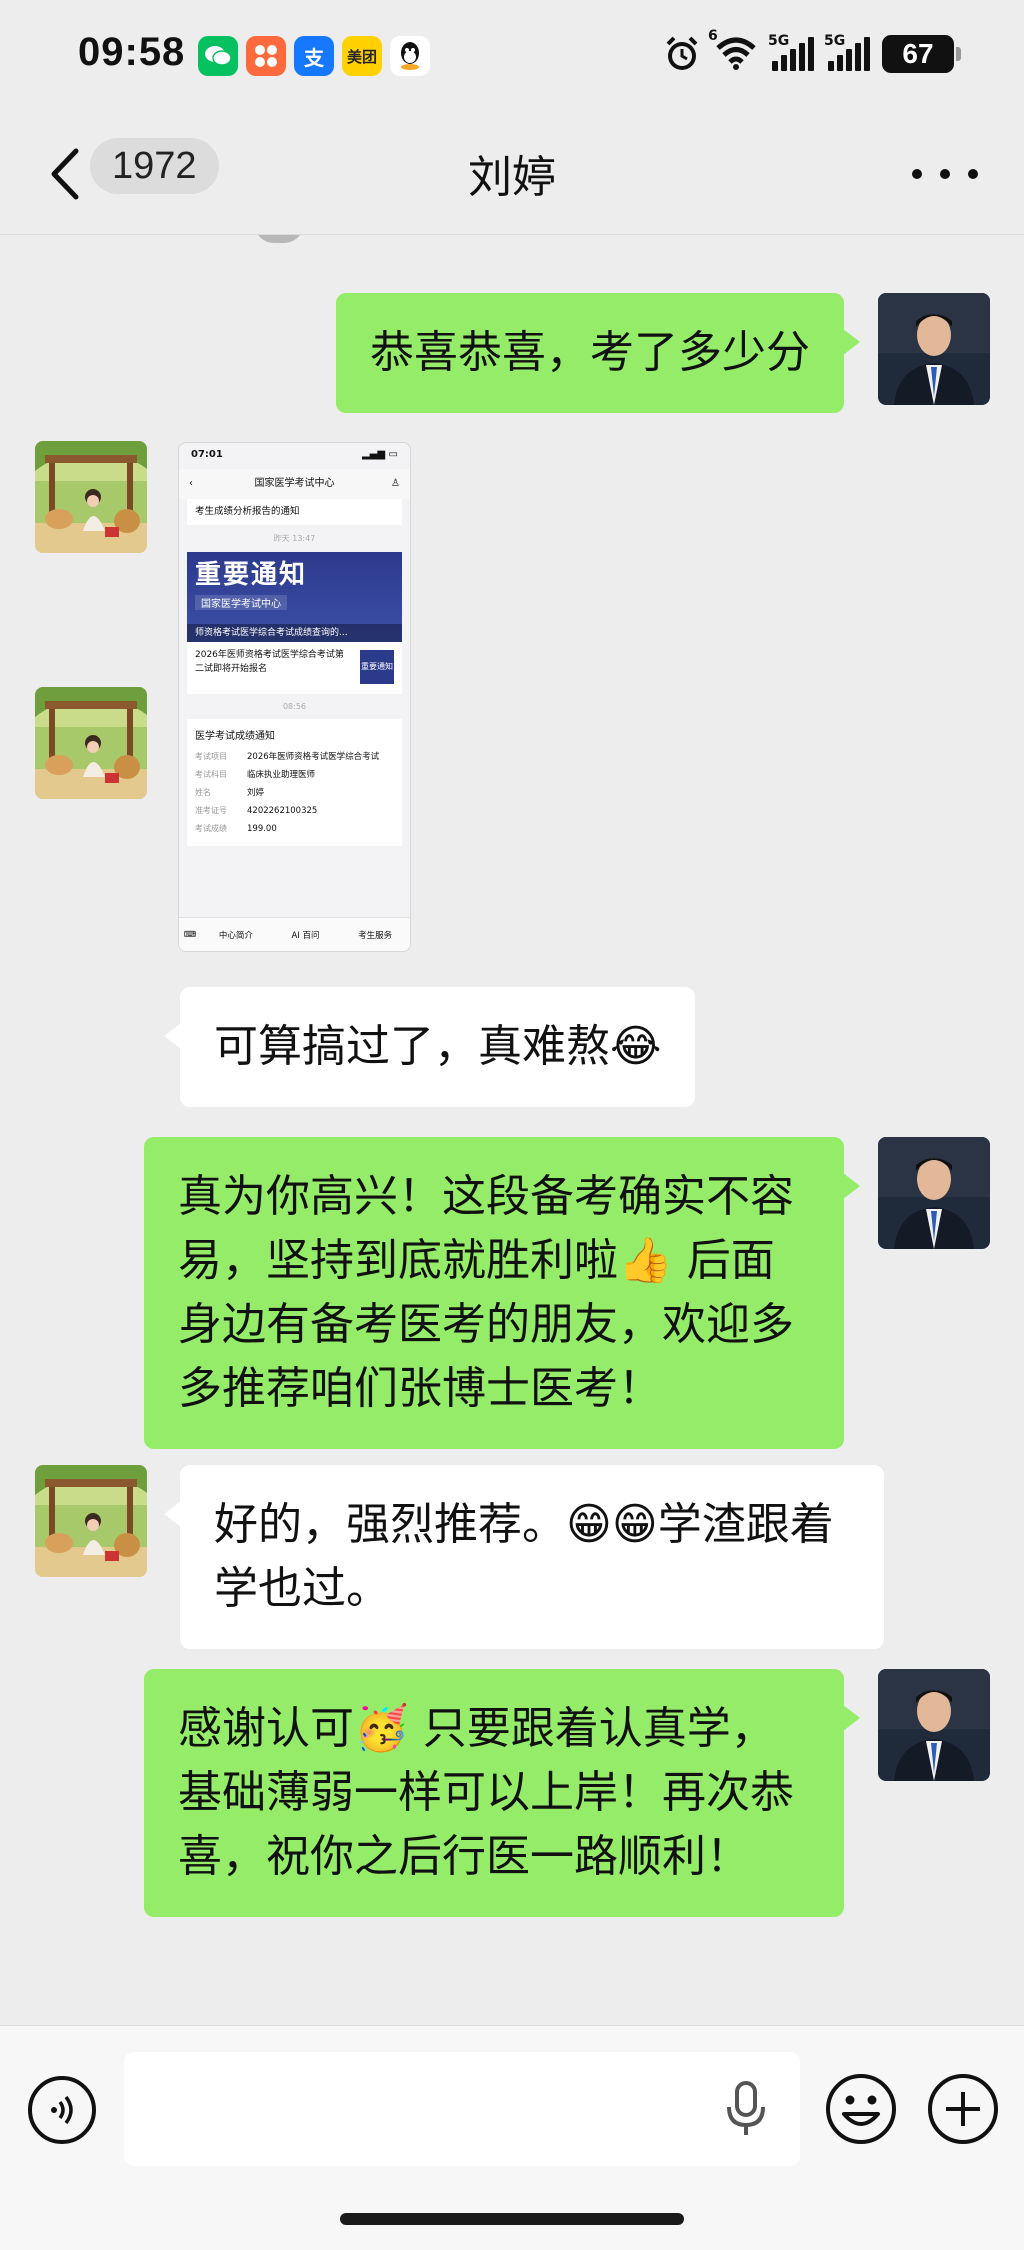  I want to click on alipay-icon: 支, so click(314, 56).